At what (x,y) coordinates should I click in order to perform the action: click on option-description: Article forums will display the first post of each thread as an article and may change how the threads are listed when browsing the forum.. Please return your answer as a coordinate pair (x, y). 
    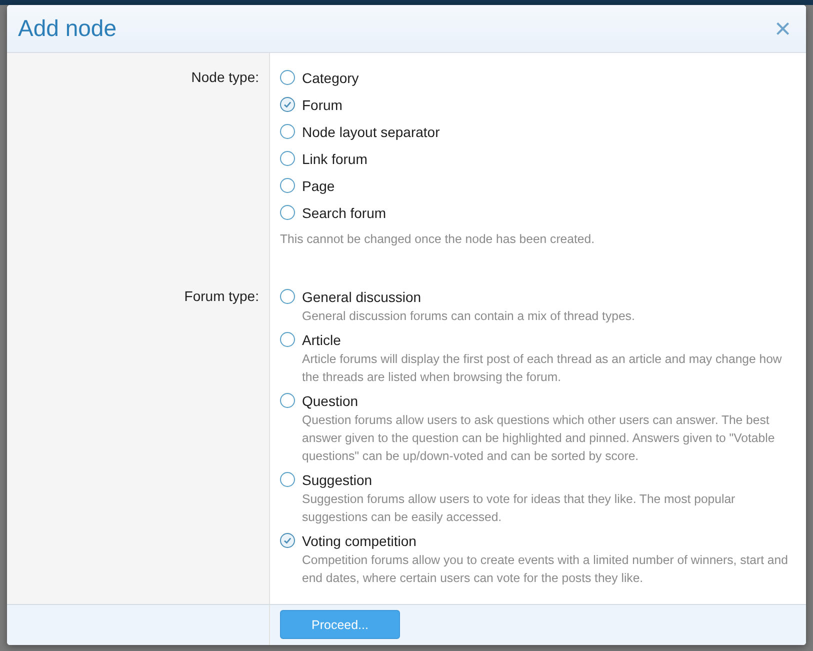
    Looking at the image, I should click on (542, 368).